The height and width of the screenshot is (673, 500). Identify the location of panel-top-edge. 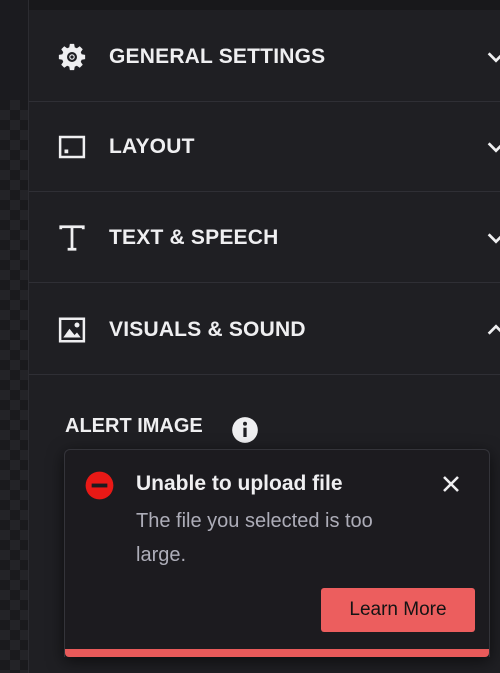
(264, 5).